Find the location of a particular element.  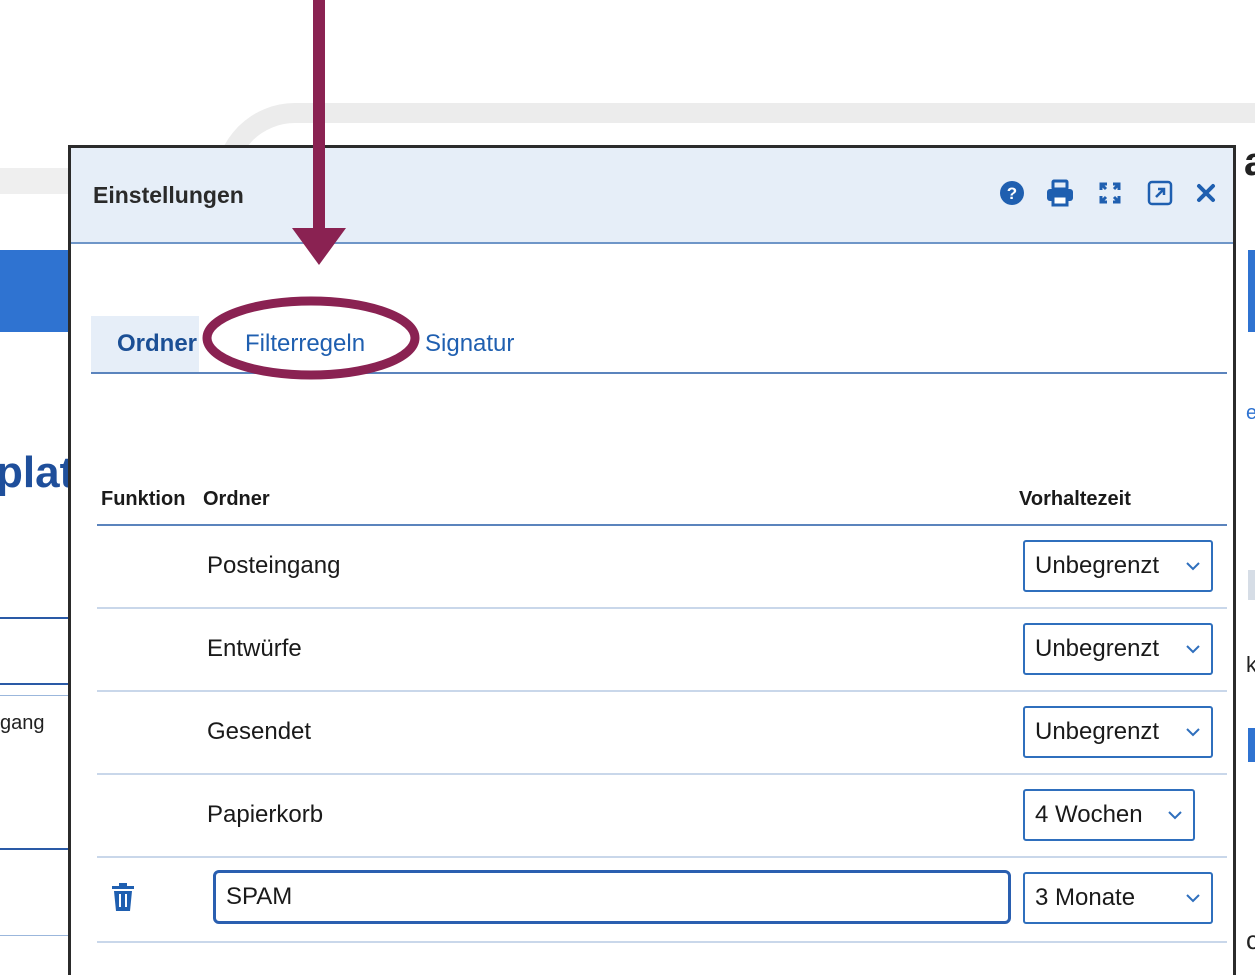

table-row: Papierkorb 4 Wochen is located at coordinates (662, 816).